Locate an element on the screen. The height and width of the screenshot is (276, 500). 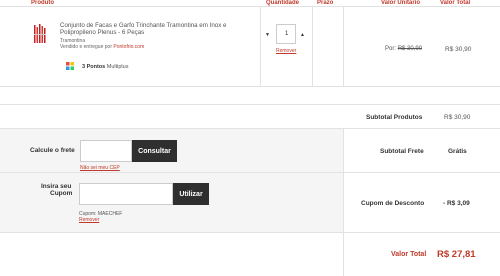
points-info: 3 Pontos Multiplus is located at coordinates (105, 67).